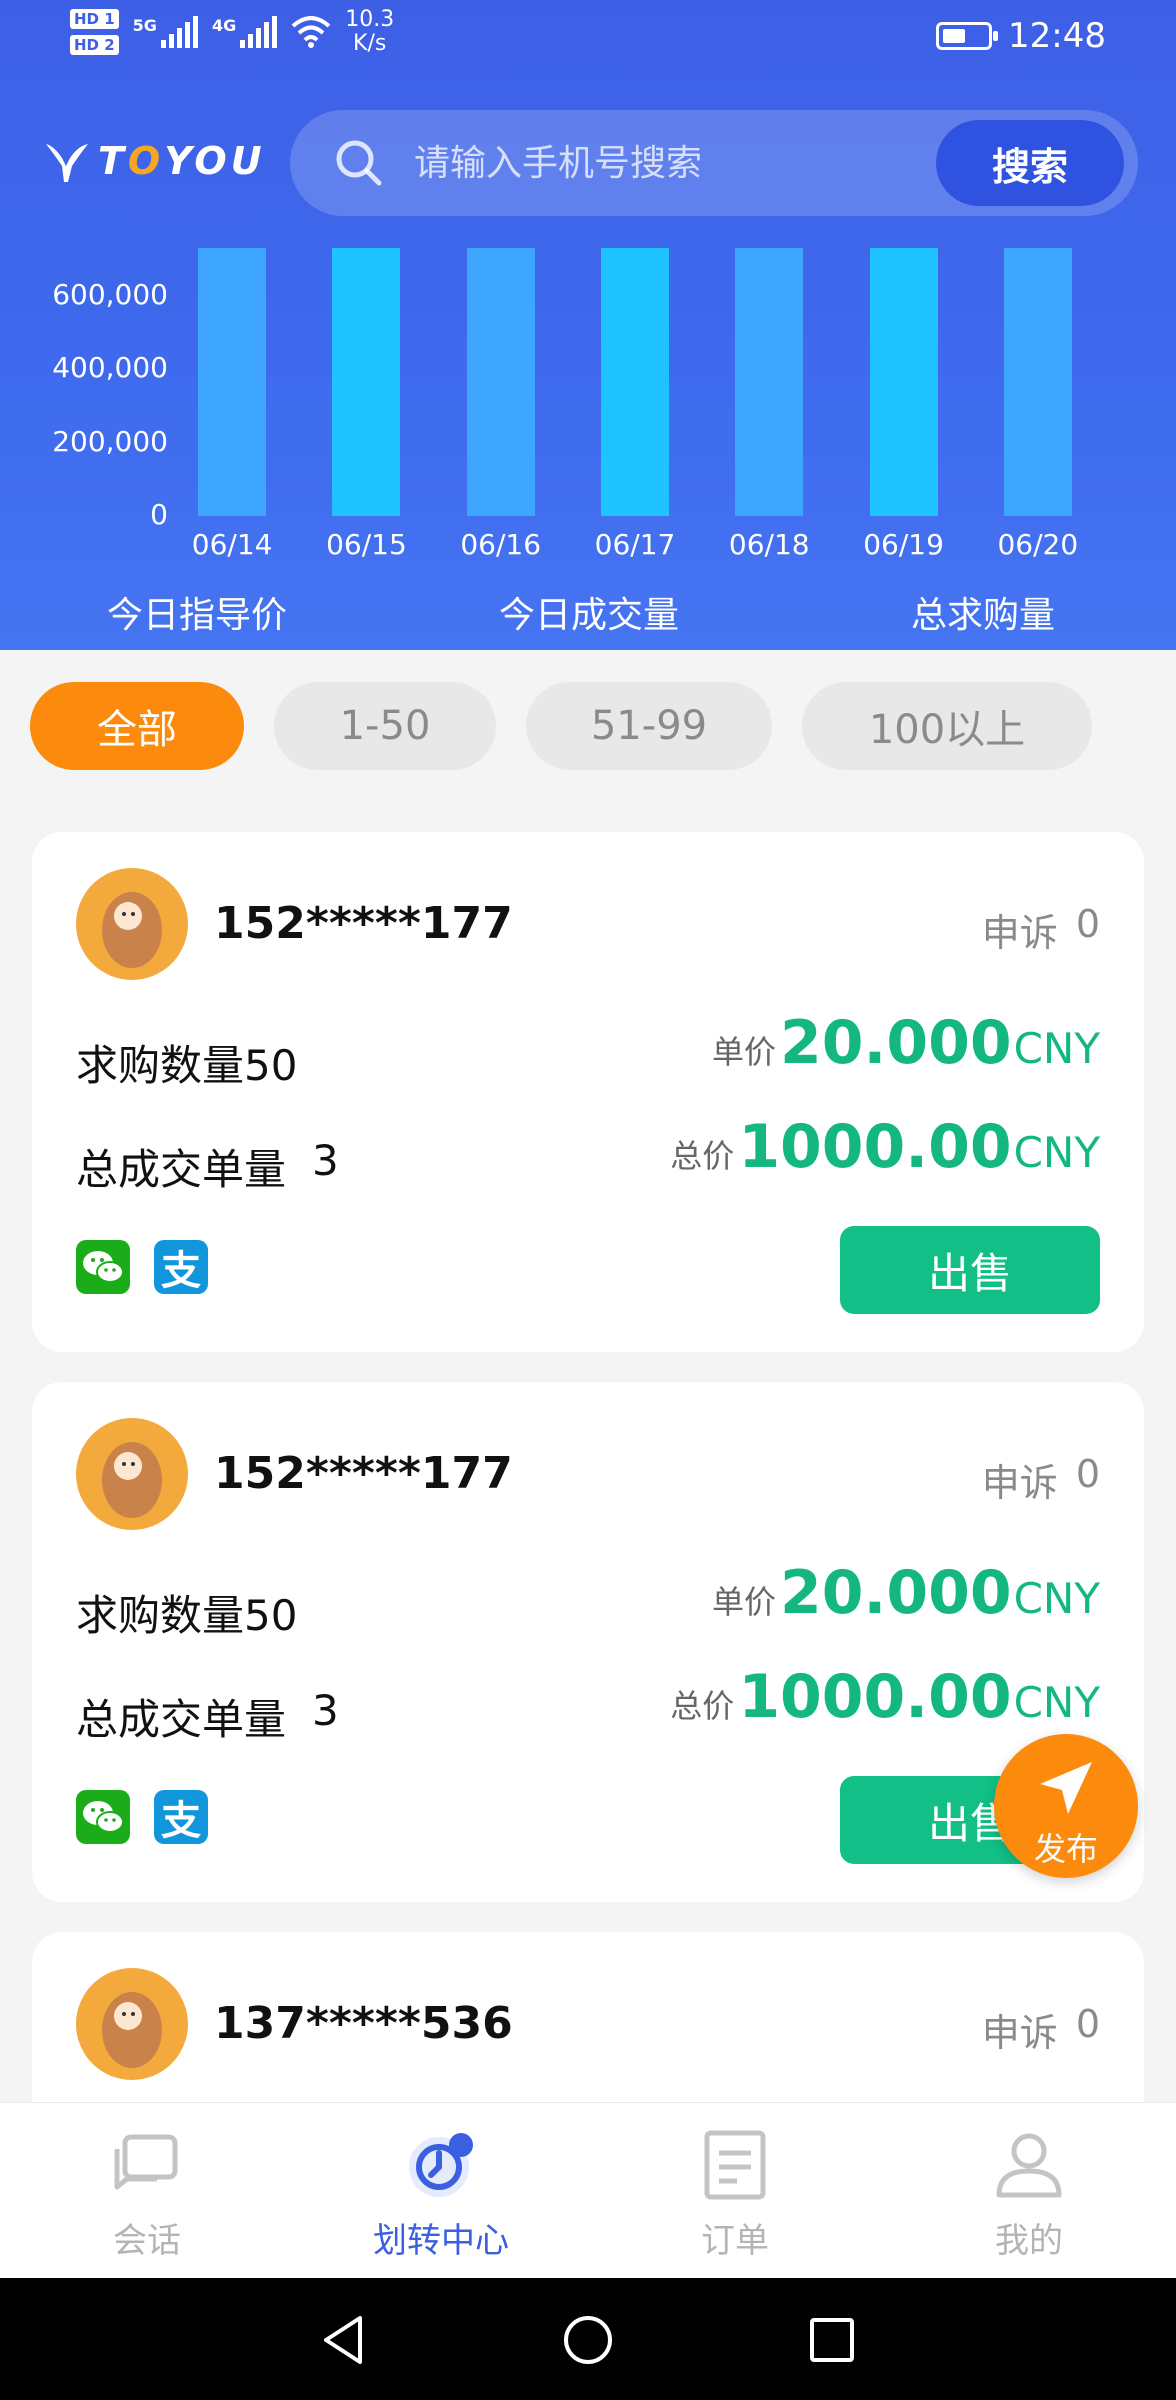  I want to click on y-tick-label: 400,000, so click(110, 368).